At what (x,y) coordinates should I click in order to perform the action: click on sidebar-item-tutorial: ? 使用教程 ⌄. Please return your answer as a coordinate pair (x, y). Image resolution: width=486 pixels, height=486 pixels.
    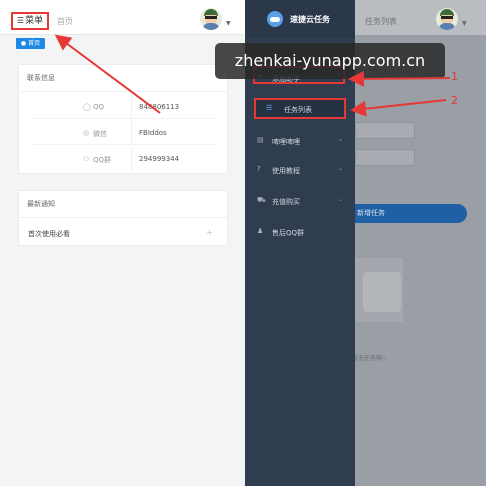
    Looking at the image, I should click on (300, 170).